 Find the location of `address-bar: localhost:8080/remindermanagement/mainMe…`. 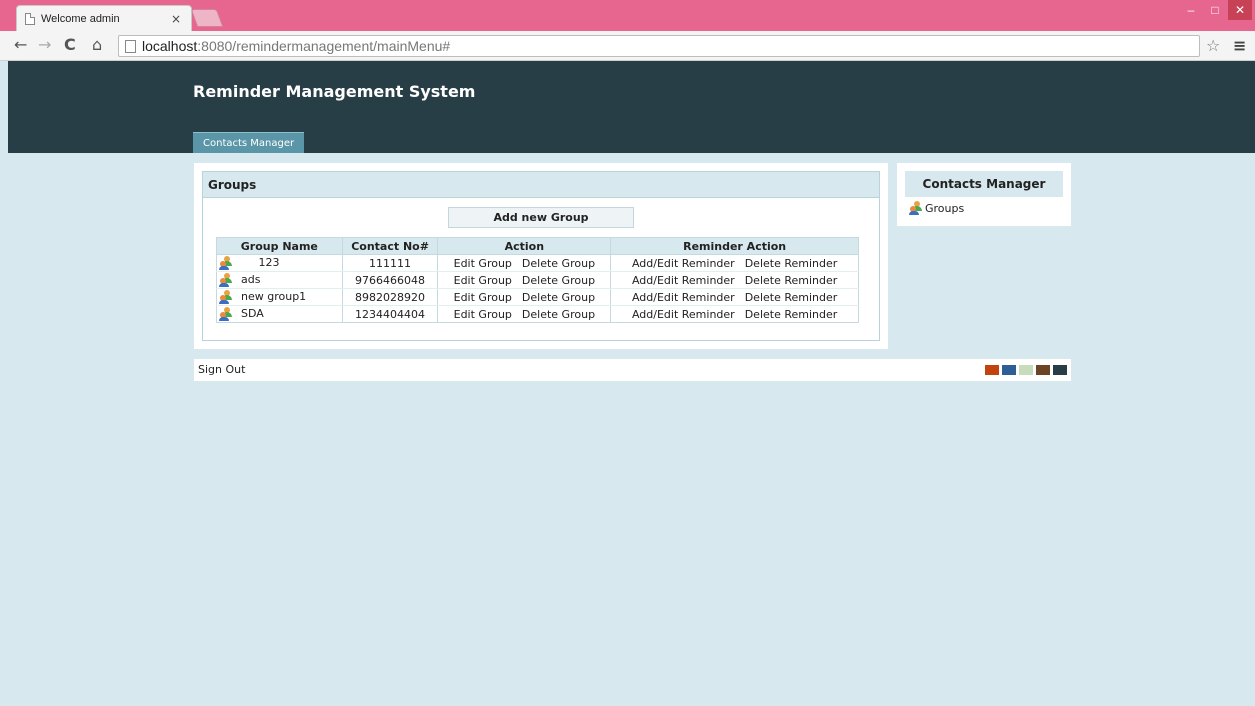

address-bar: localhost:8080/remindermanagement/mainMe… is located at coordinates (659, 46).